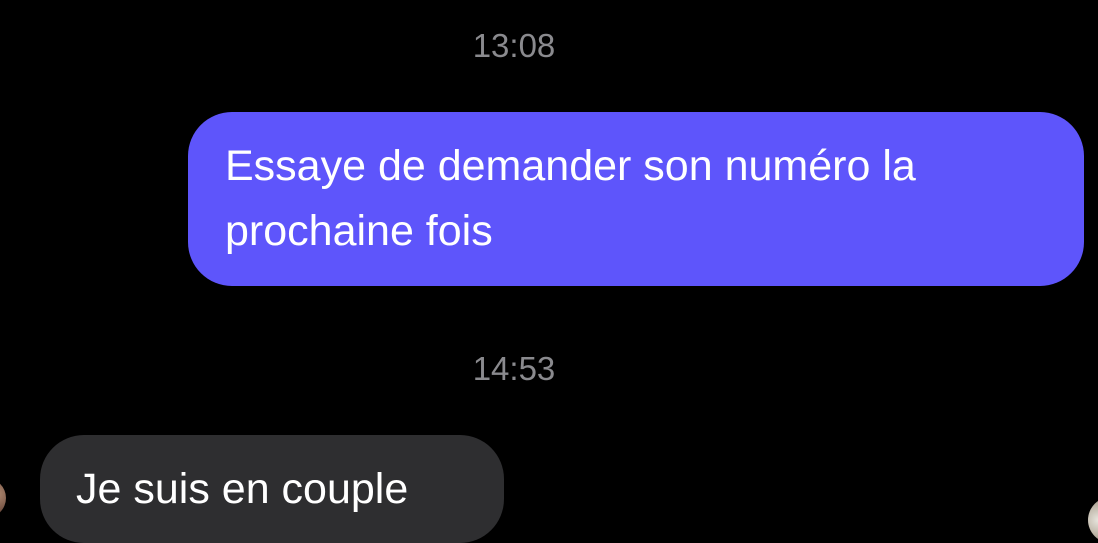 The width and height of the screenshot is (1098, 543). I want to click on incoming-message-bubble: Je suis en couple, so click(272, 489).